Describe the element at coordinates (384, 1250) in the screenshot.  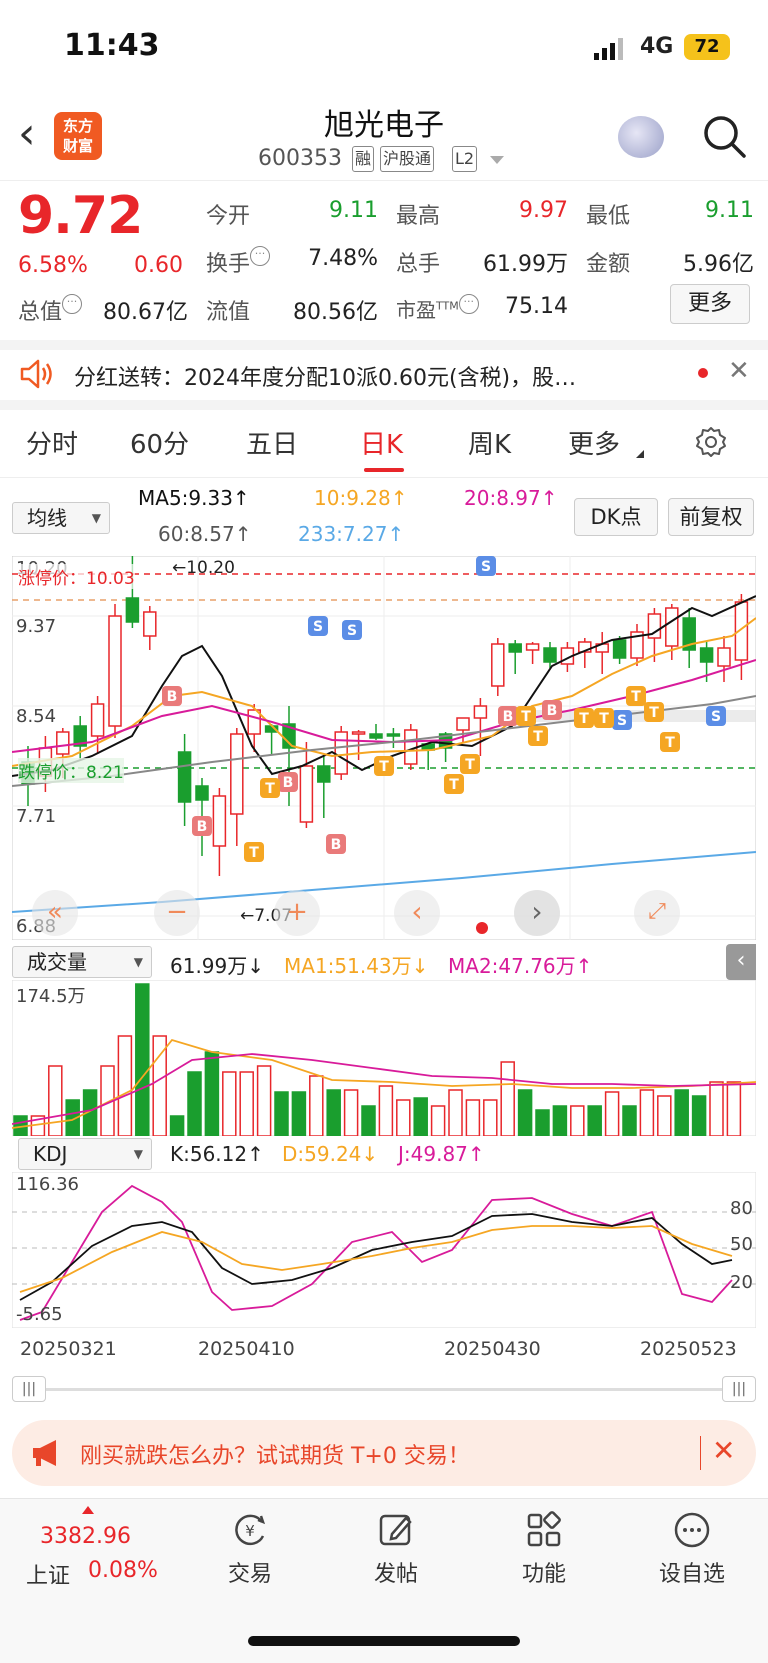
I see `kdj-chart` at that location.